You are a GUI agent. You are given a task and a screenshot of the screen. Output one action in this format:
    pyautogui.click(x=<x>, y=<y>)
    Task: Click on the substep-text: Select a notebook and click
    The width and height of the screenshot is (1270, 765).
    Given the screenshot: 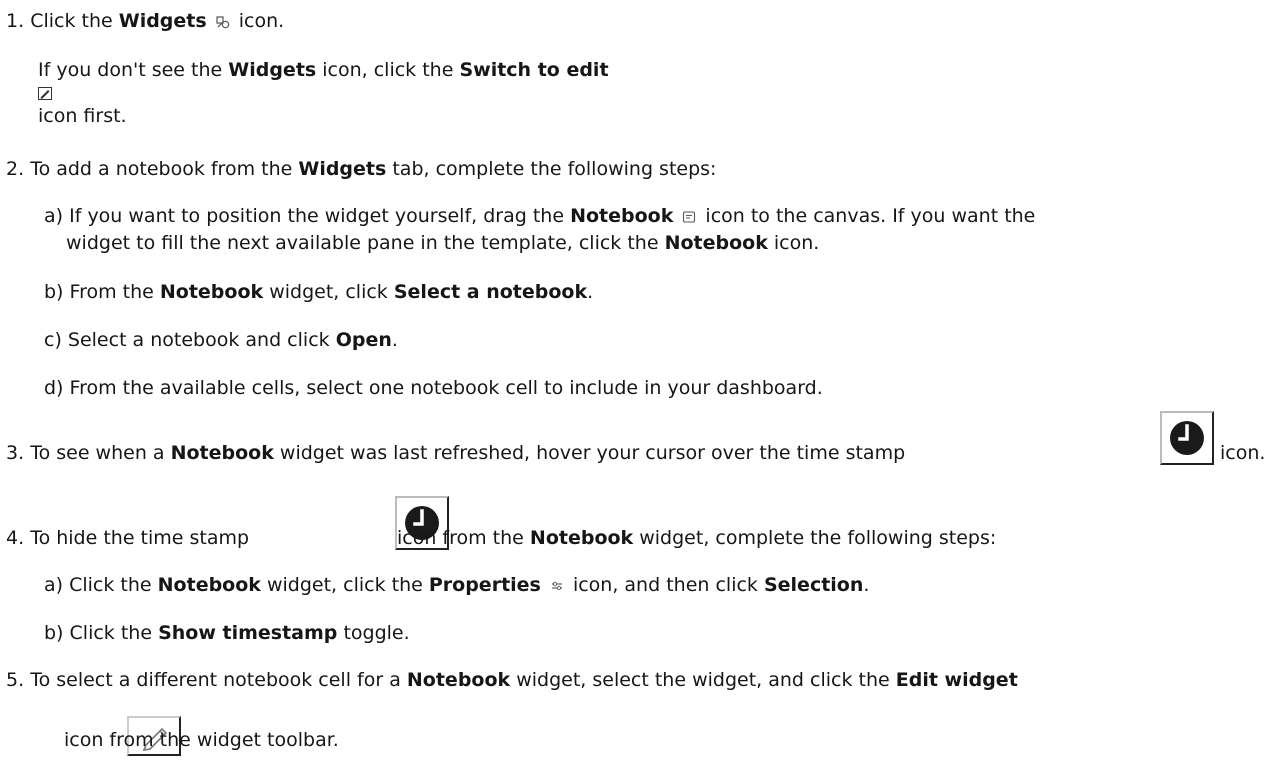 What is the action you would take?
    pyautogui.click(x=201, y=340)
    